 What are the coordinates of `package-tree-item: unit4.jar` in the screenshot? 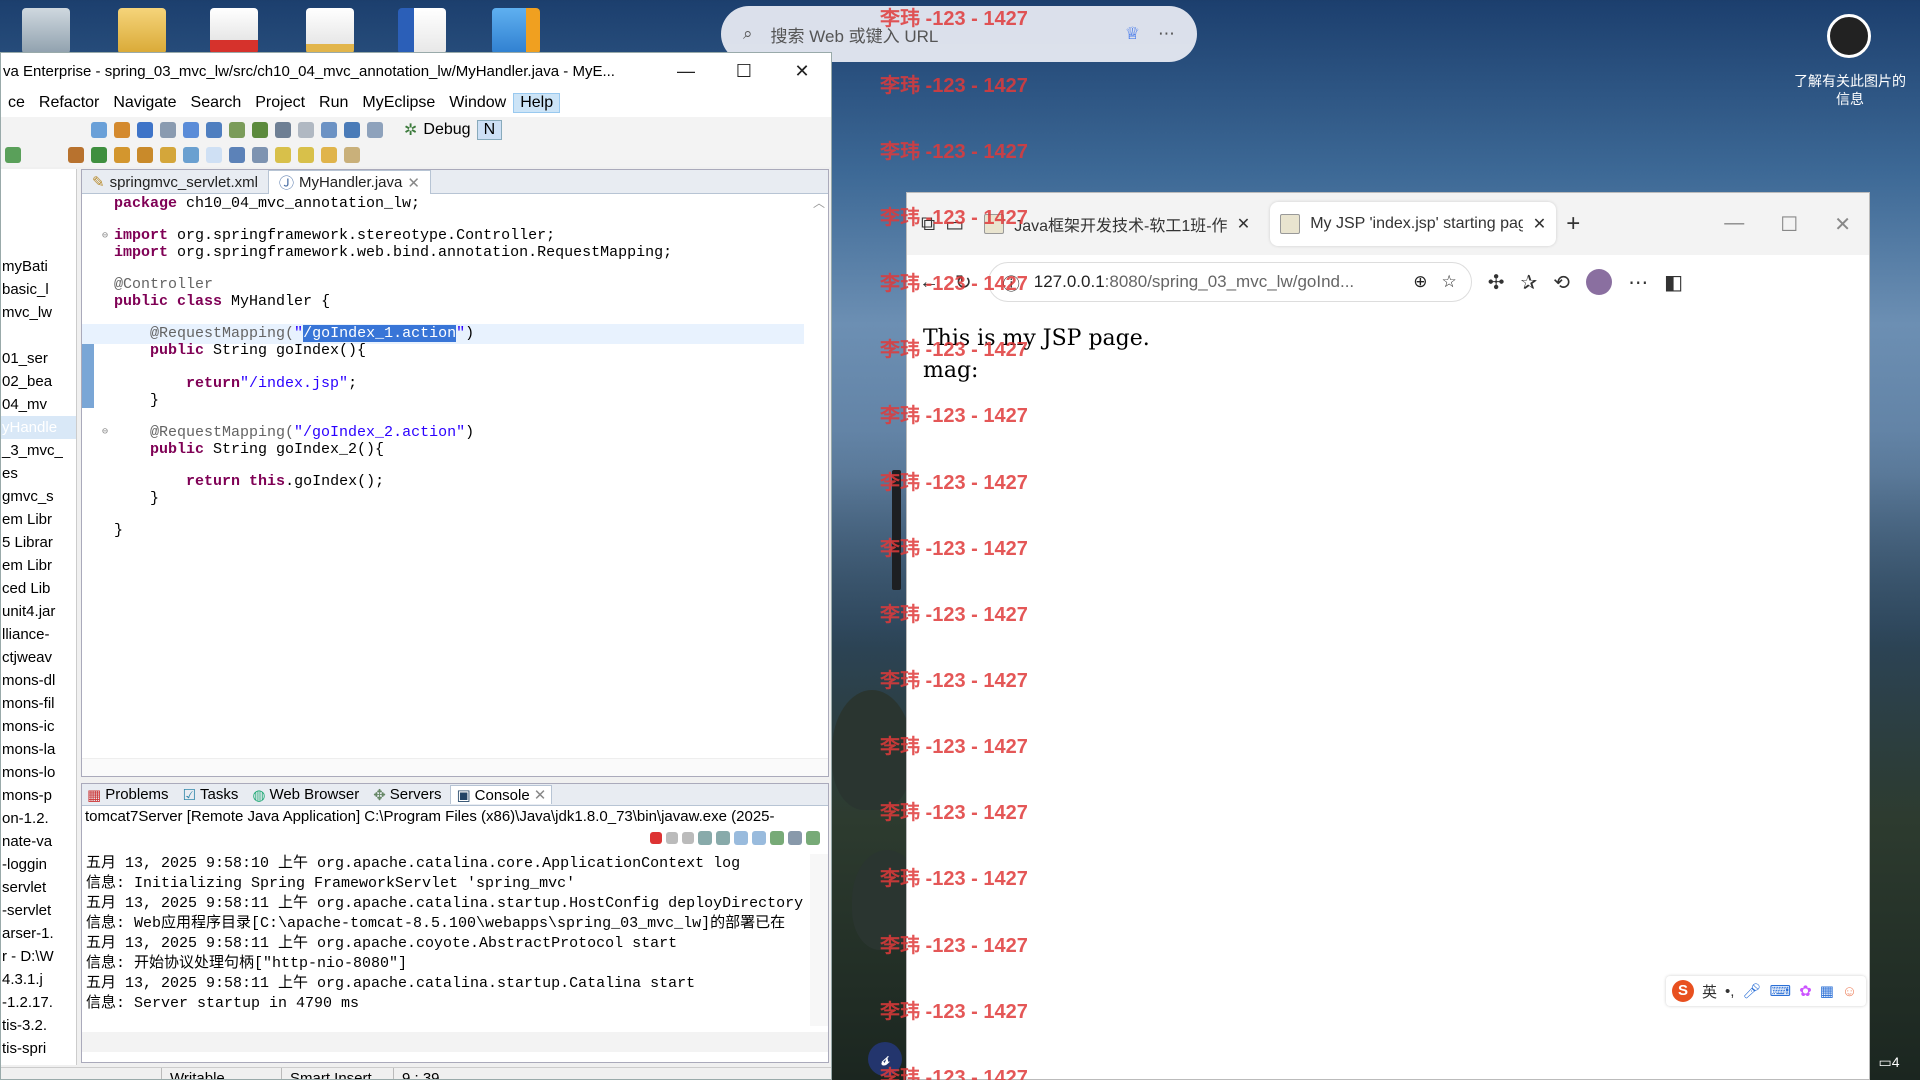 It's located at (38, 611).